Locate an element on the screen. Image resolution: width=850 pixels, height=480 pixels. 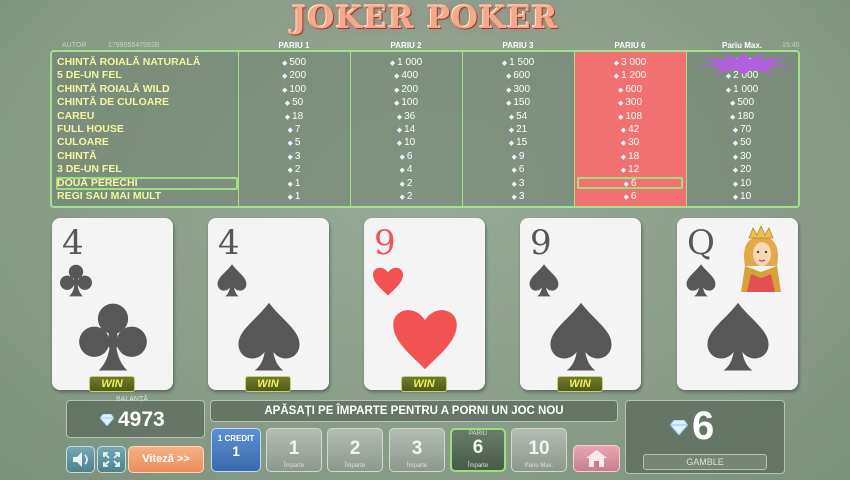
column-header-bet-2: PARIU 2 is located at coordinates (406, 45).